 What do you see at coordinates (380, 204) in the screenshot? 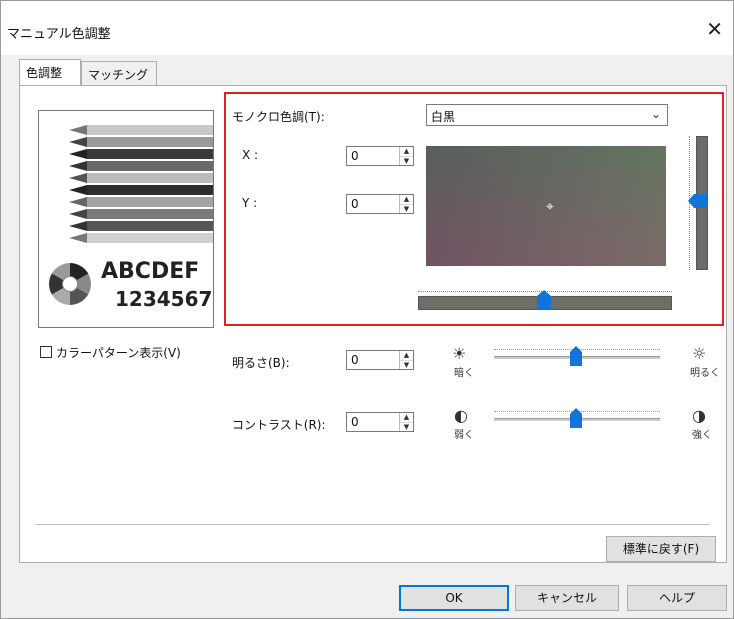
I see `y-spinbox: 0 ▲ ▼` at bounding box center [380, 204].